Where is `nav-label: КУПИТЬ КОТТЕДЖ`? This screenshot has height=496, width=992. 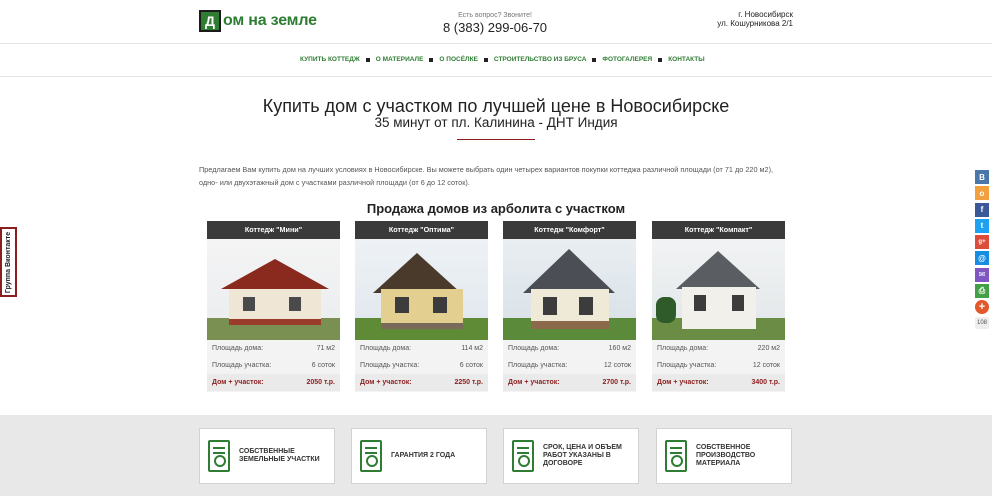
nav-label: КУПИТЬ КОТТЕДЖ is located at coordinates (330, 59).